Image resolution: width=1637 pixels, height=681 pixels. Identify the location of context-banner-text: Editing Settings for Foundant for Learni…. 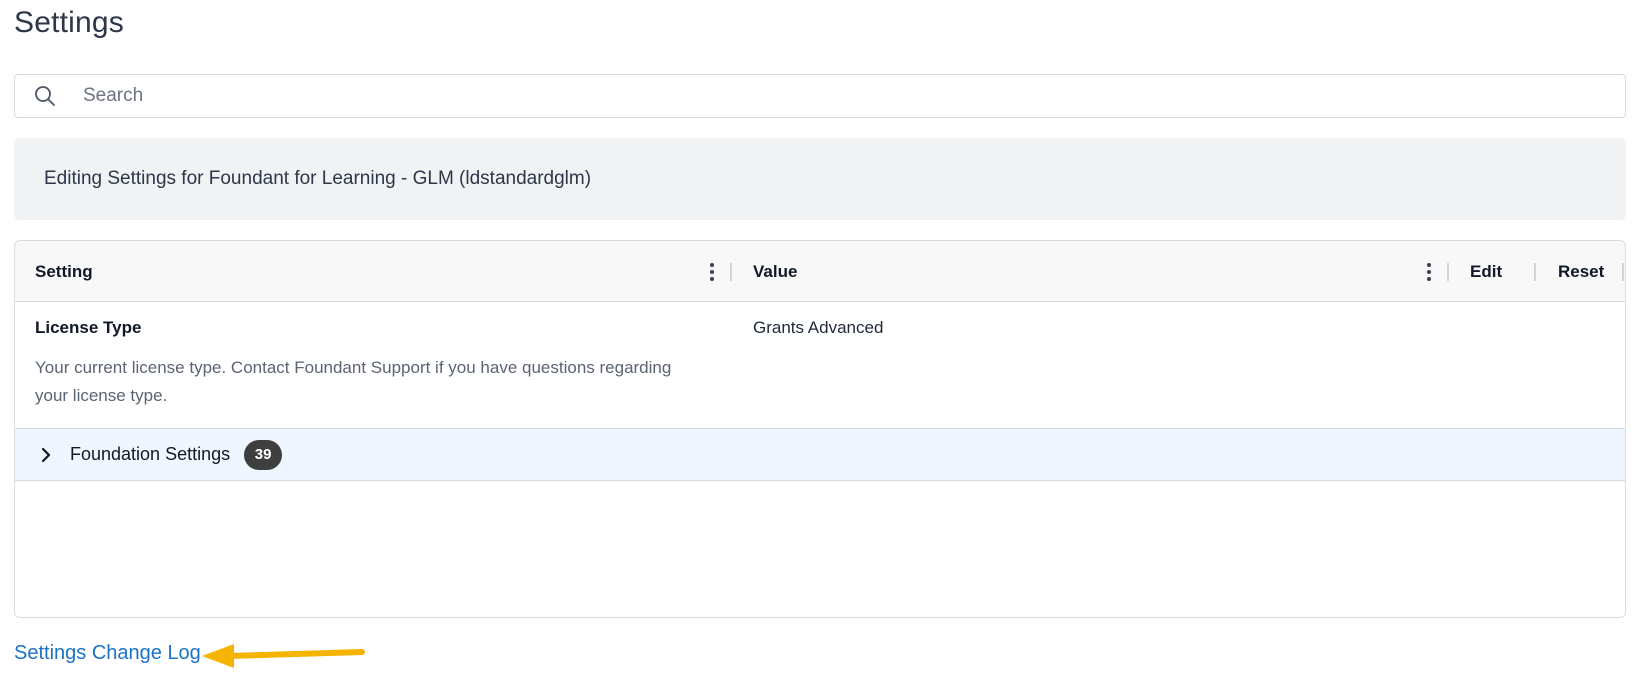
(318, 178).